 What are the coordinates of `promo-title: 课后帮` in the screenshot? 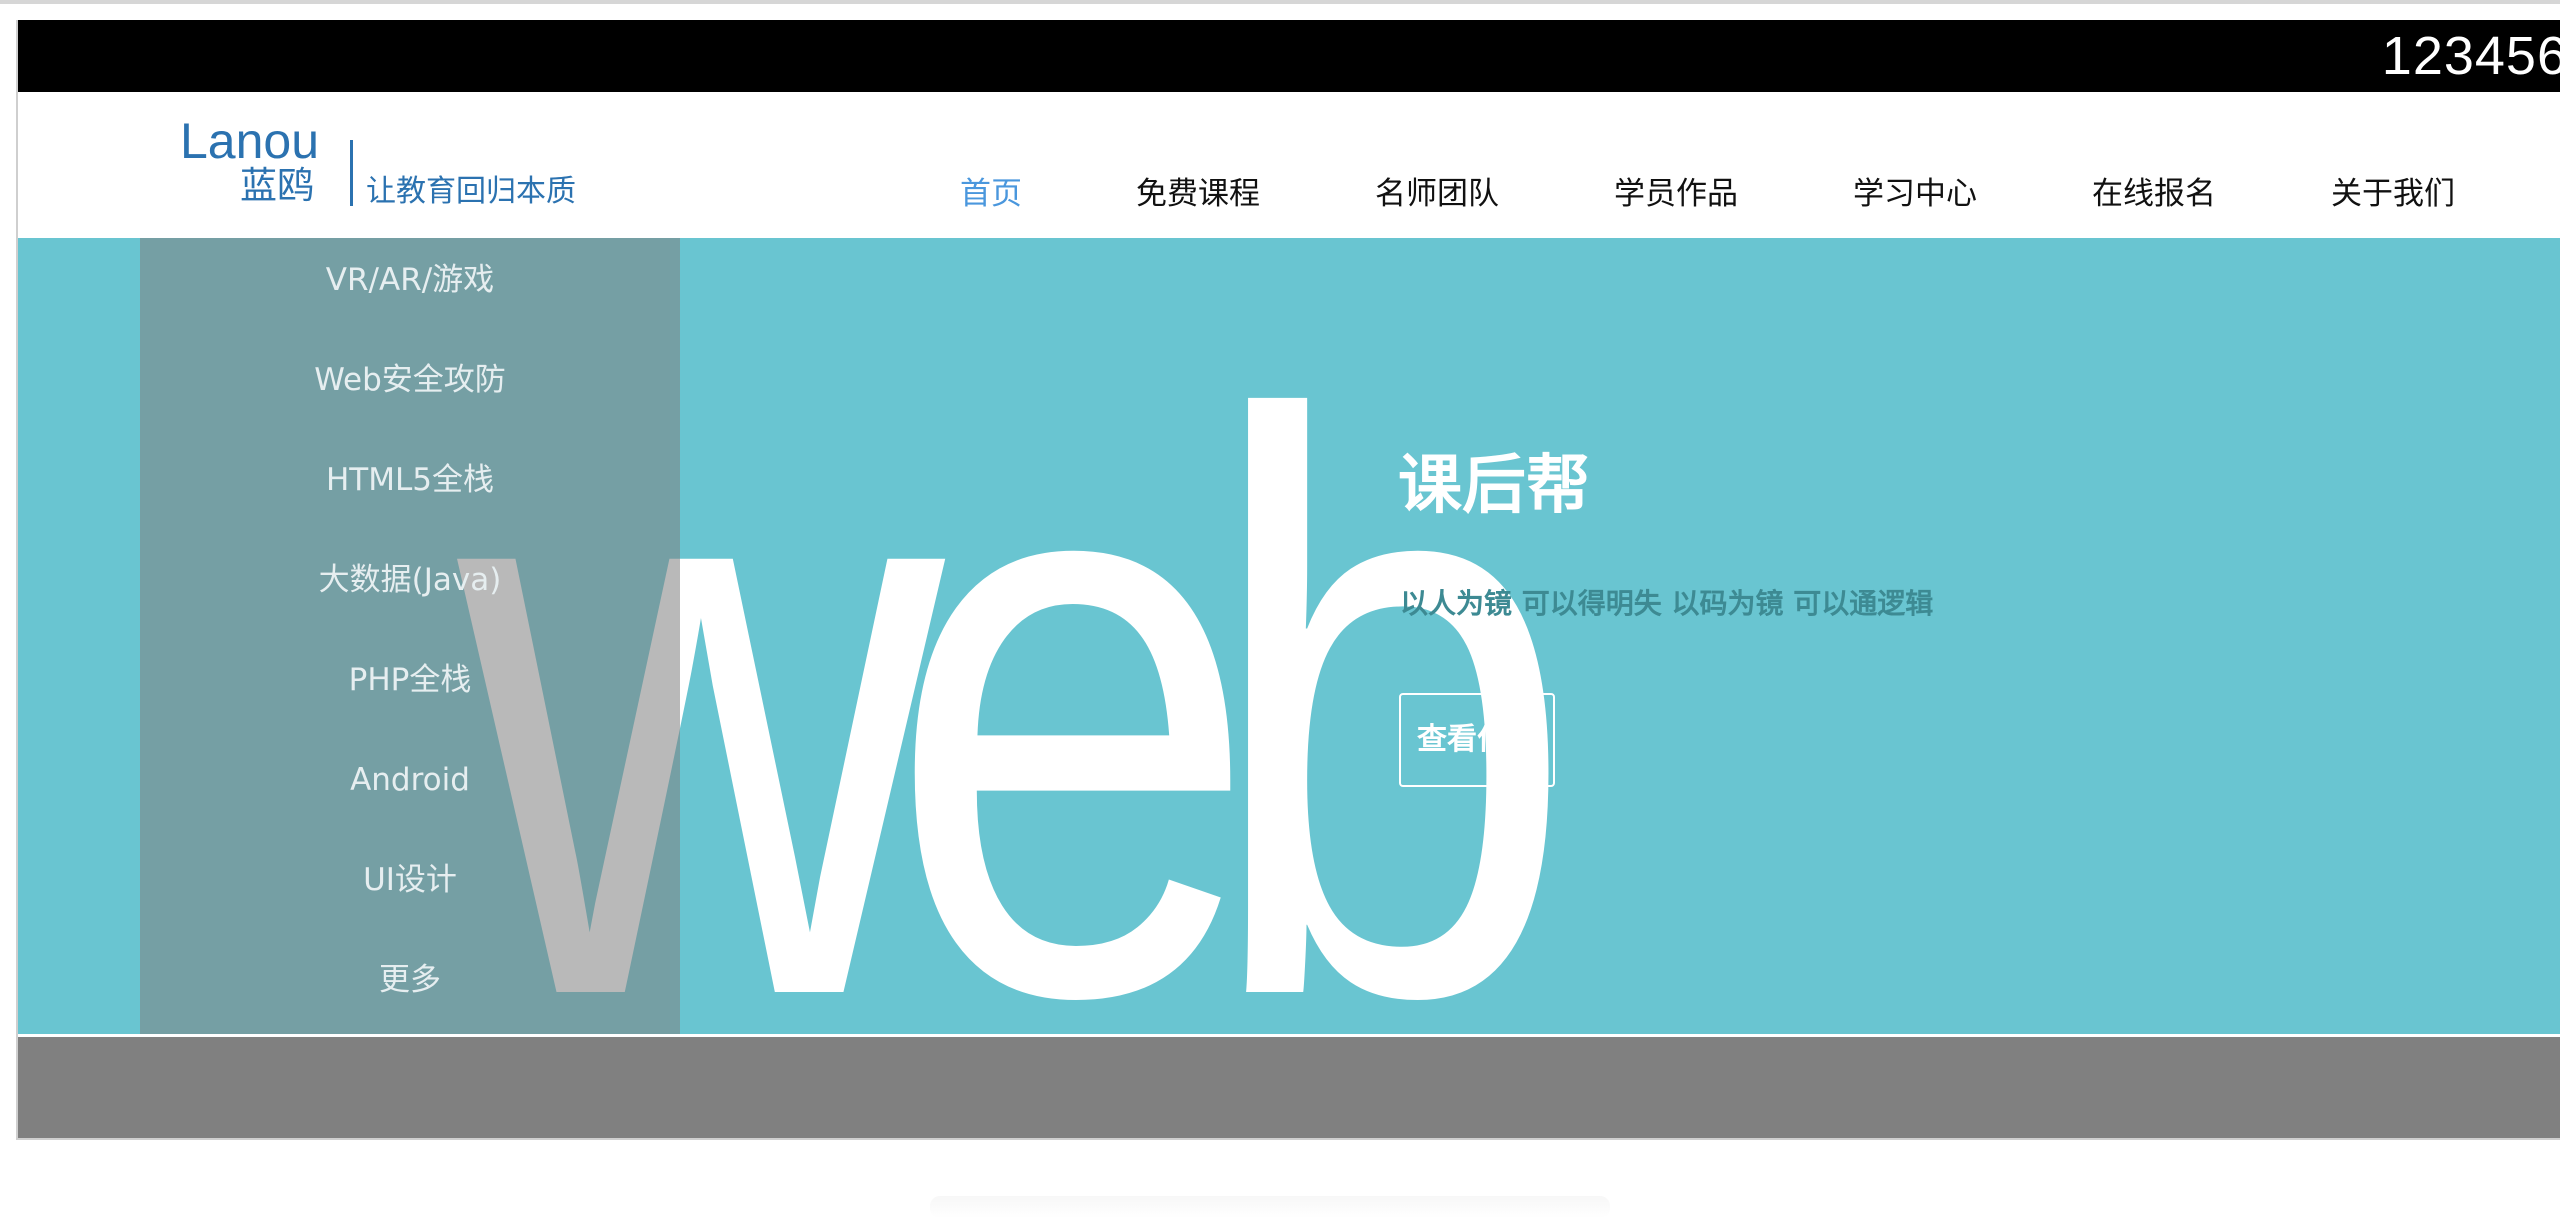 It's located at (1494, 486).